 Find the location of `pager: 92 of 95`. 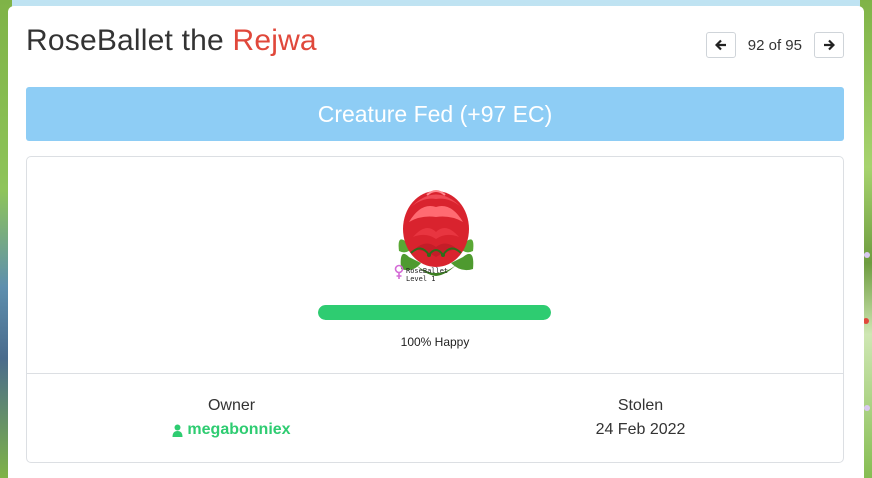

pager: 92 of 95 is located at coordinates (774, 45).